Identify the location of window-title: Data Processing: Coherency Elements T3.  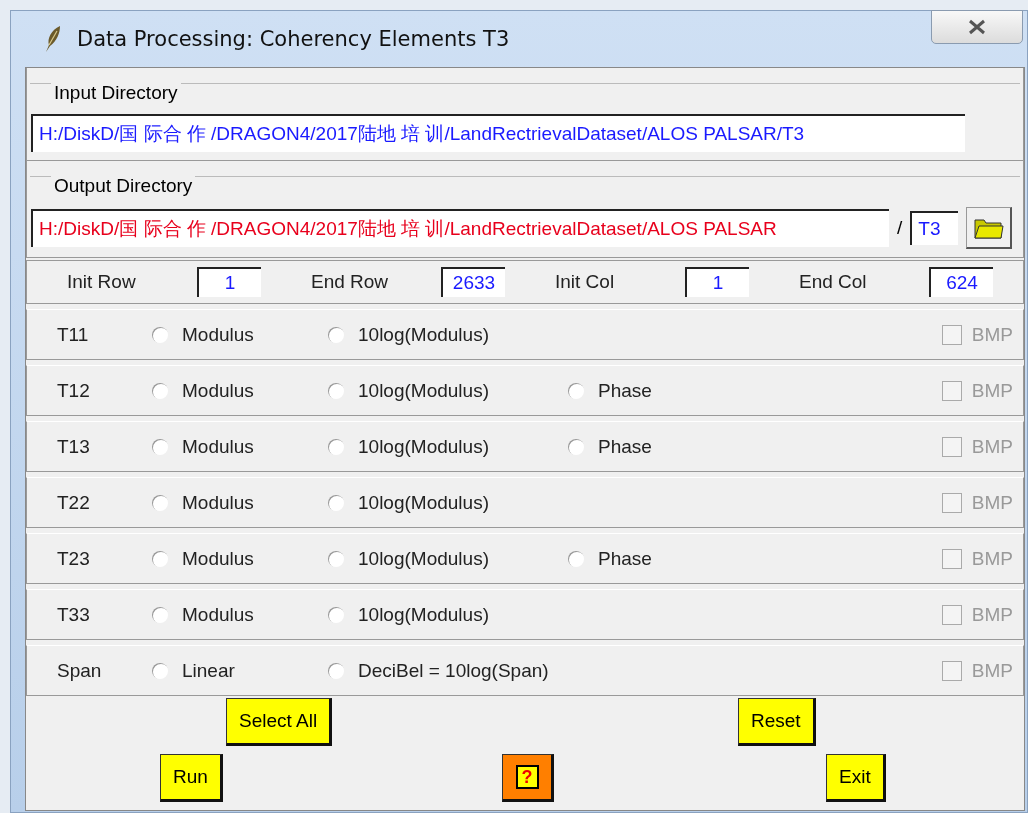
(294, 39).